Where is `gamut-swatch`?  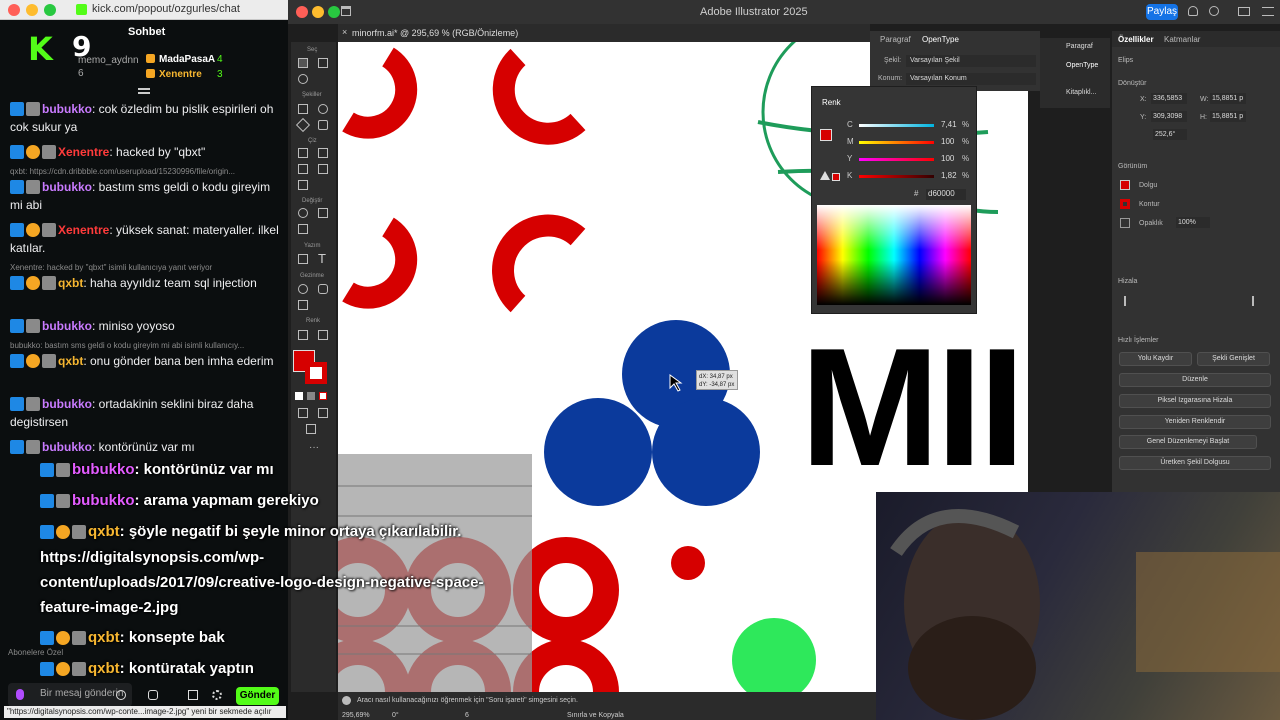 gamut-swatch is located at coordinates (836, 177).